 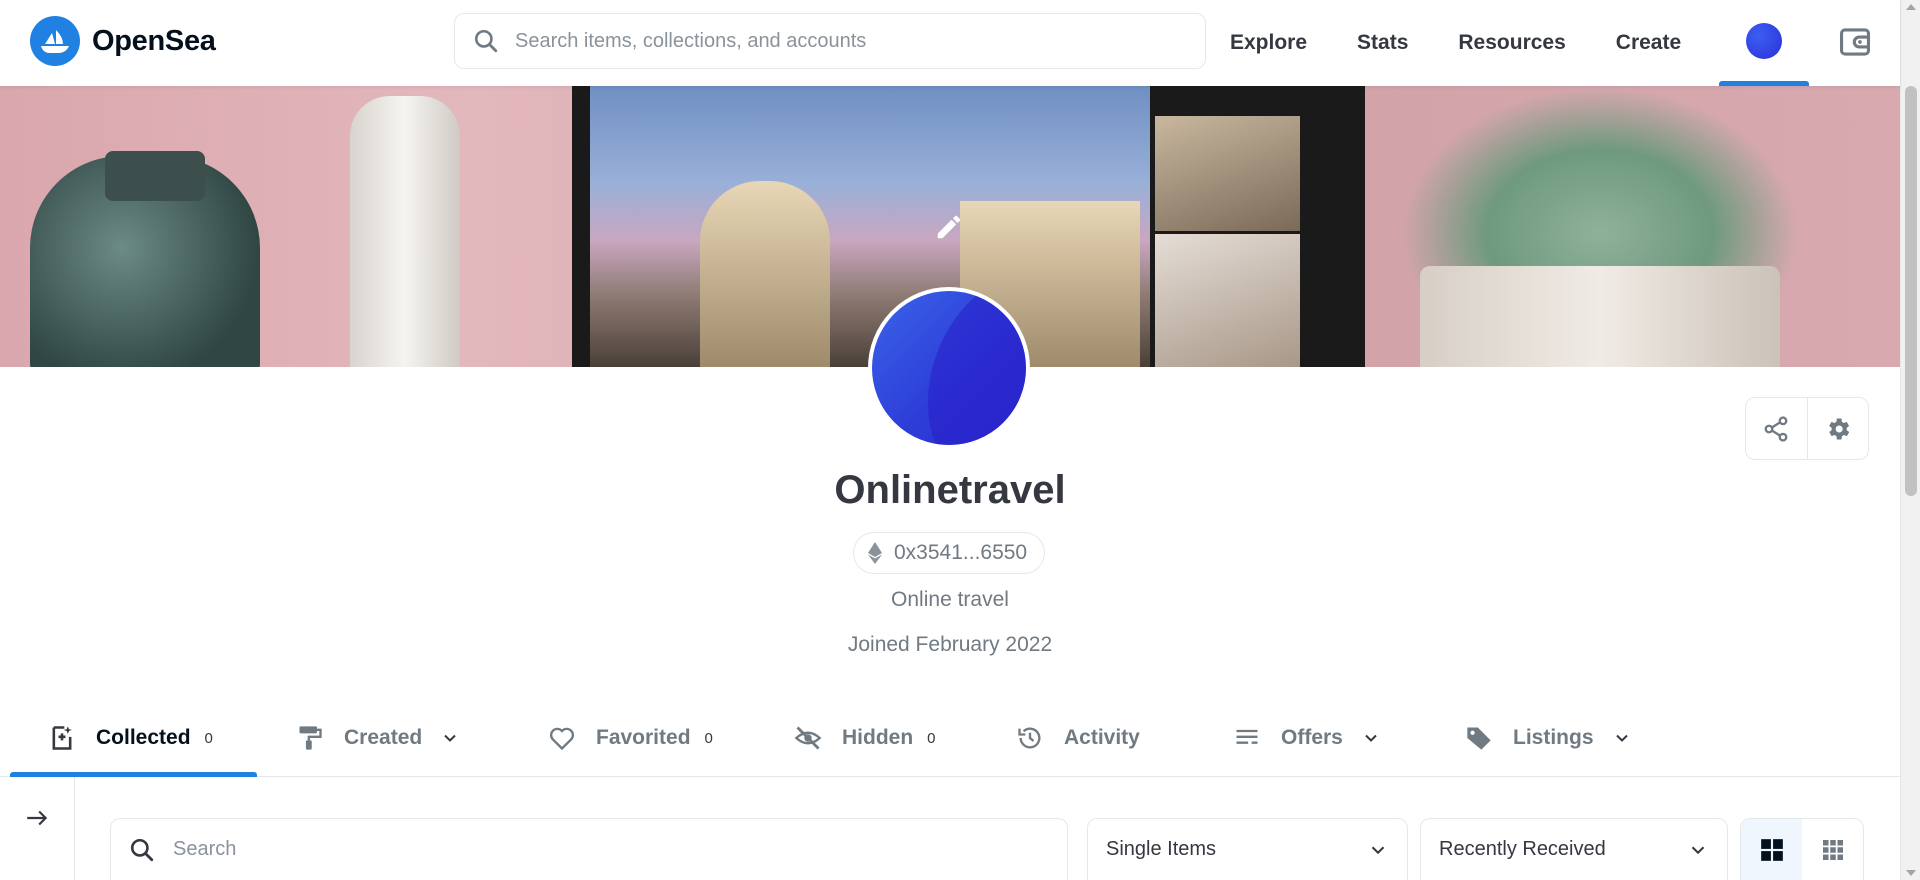 I want to click on share-icon, so click(x=1776, y=428).